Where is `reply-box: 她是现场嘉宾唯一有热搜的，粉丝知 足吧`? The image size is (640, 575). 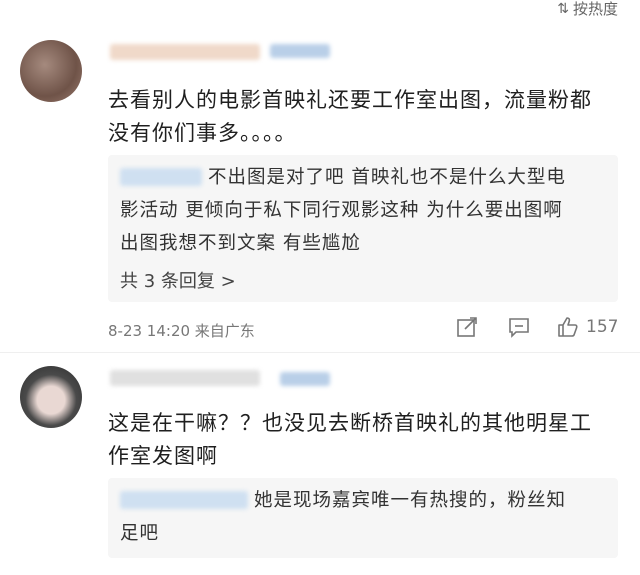
reply-box: 她是现场嘉宾唯一有热搜的，粉丝知 足吧 is located at coordinates (363, 518).